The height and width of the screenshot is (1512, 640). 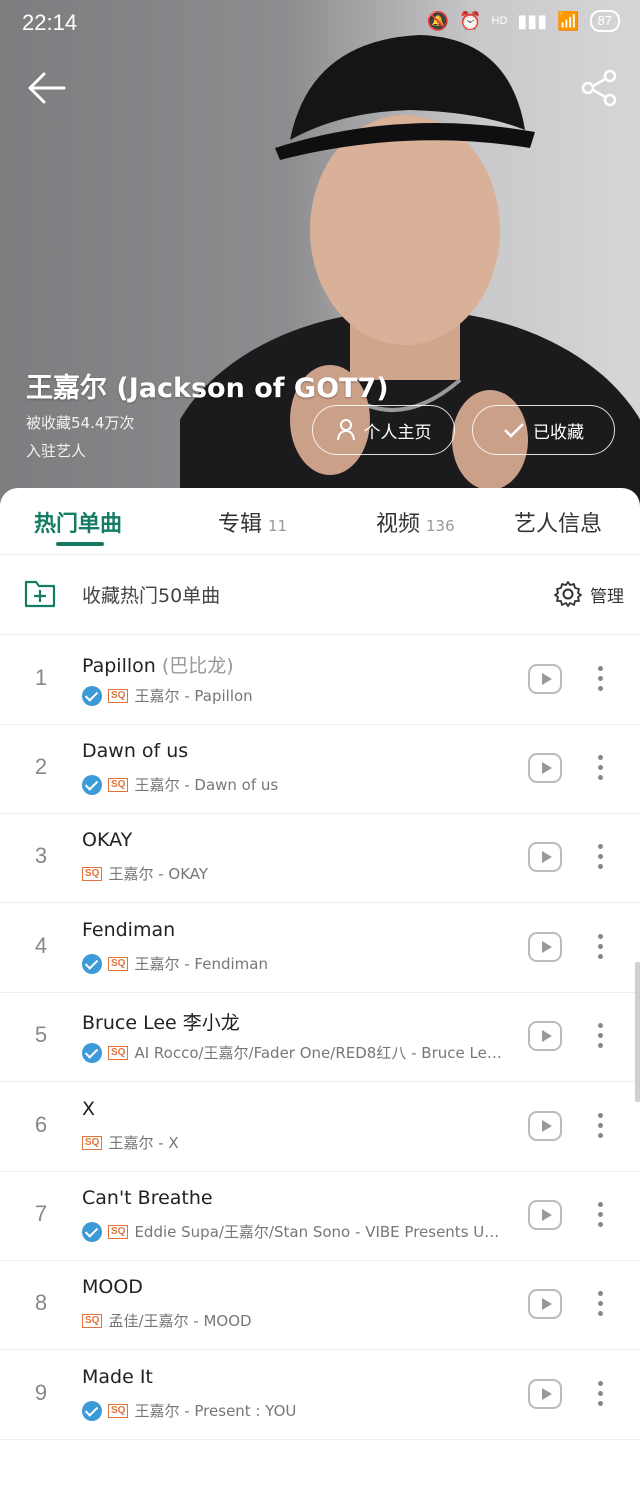 What do you see at coordinates (438, 20) in the screenshot?
I see `mute-icon: 🔕` at bounding box center [438, 20].